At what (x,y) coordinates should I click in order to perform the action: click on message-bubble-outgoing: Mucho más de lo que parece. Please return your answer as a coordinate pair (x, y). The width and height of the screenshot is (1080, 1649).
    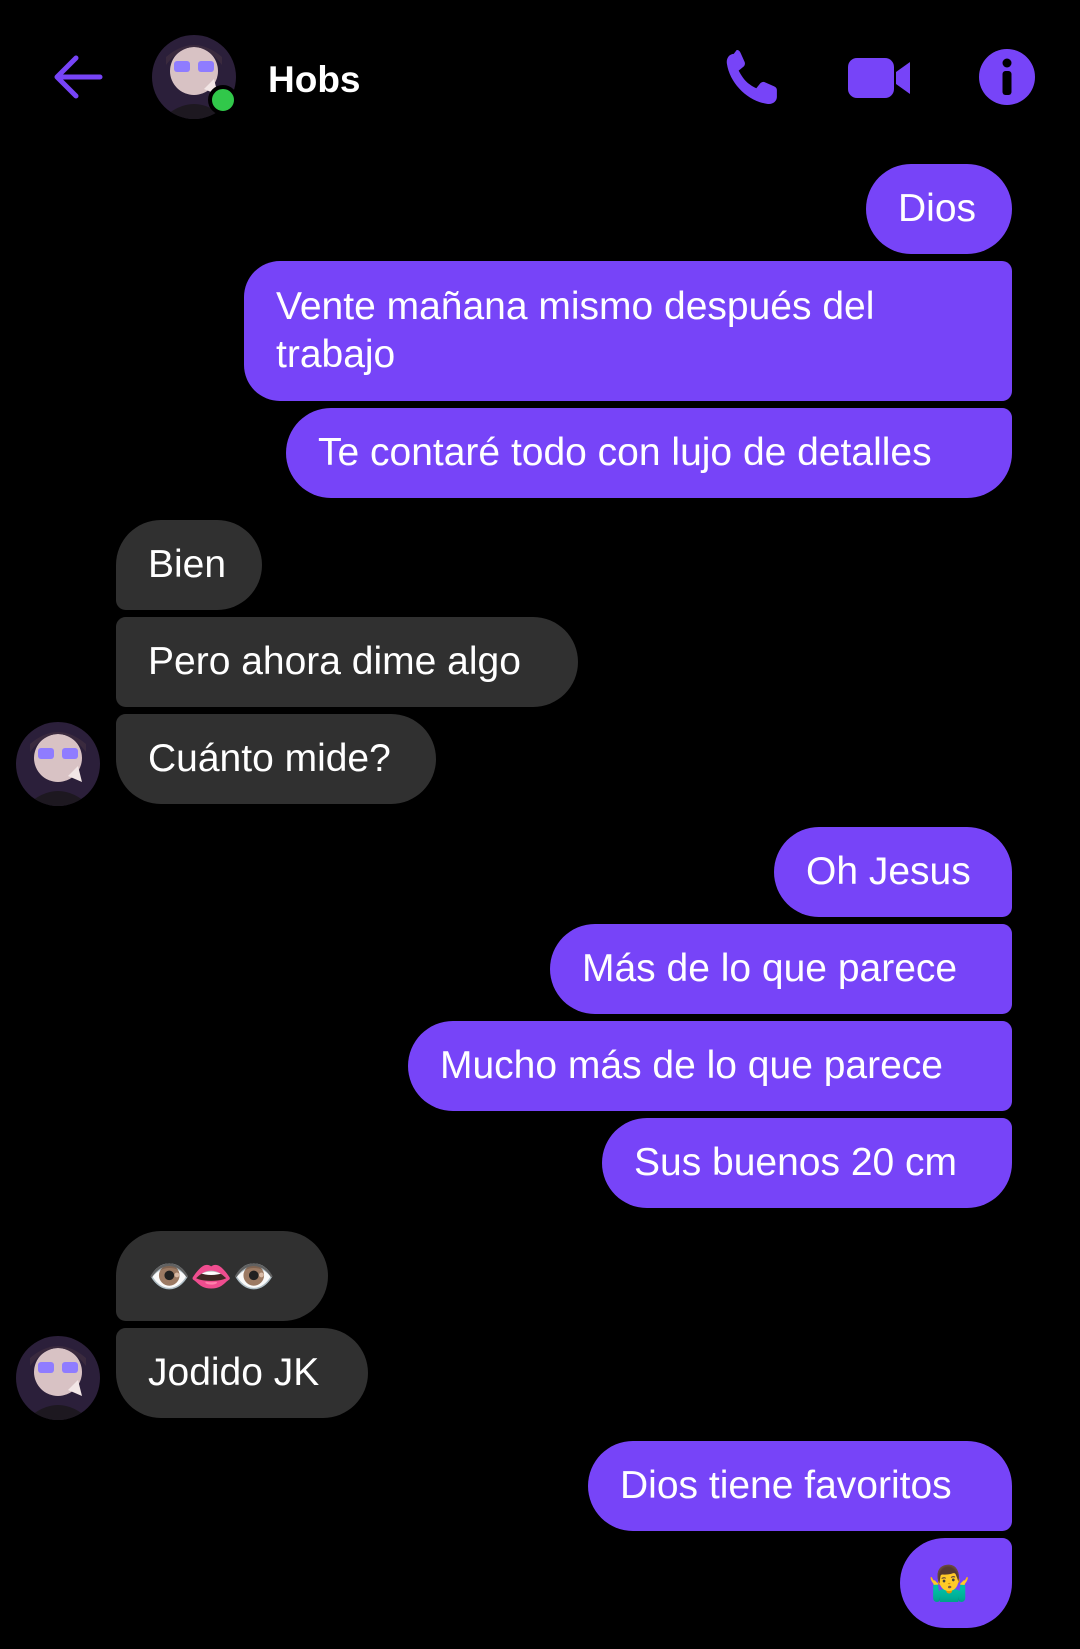
    Looking at the image, I should click on (710, 1066).